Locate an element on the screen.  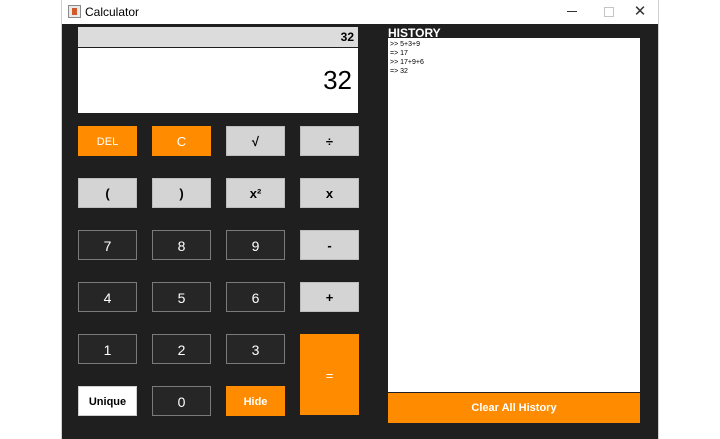
close-paren-button: ) is located at coordinates (181, 193).